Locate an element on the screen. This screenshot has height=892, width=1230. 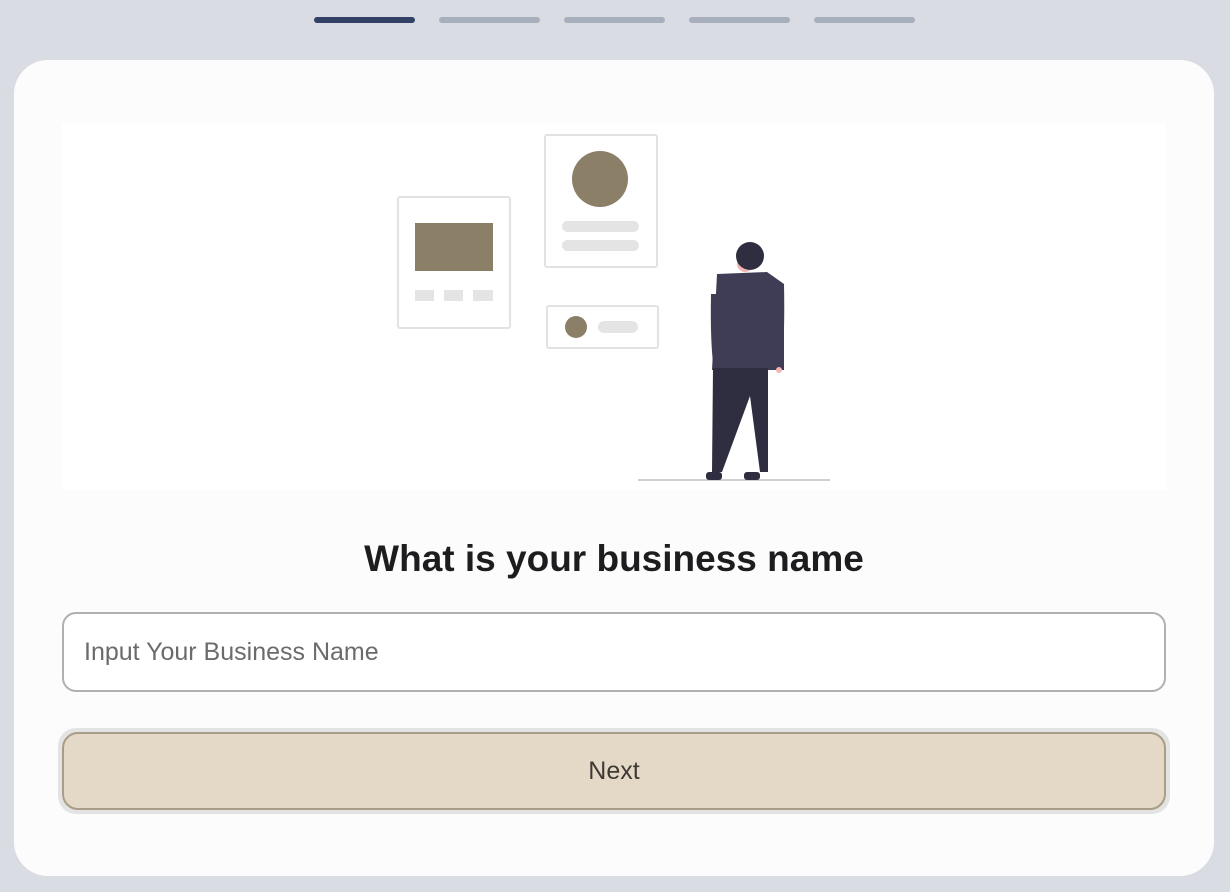
next-button-focus-ring: Next is located at coordinates (614, 771).